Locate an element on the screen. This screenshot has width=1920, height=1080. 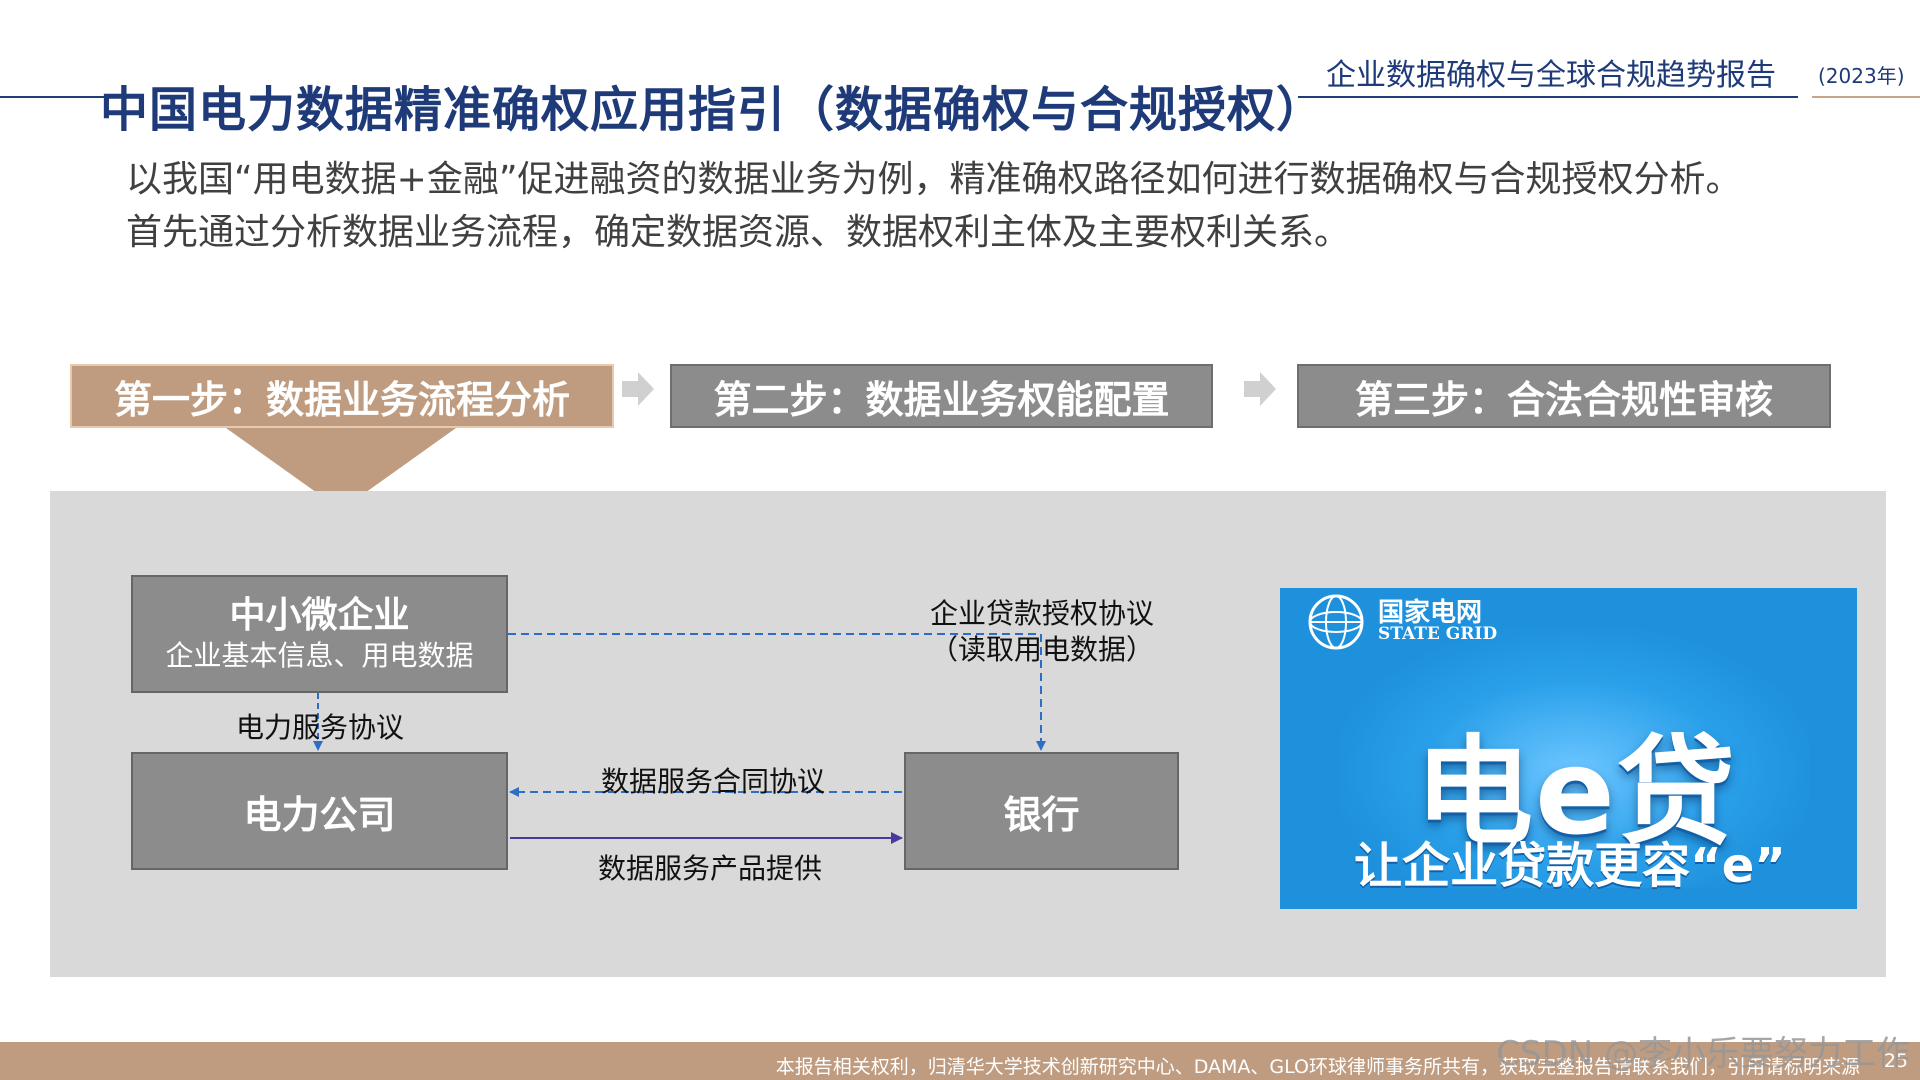
node-sme-name: 中小微企业 is located at coordinates (319, 615).